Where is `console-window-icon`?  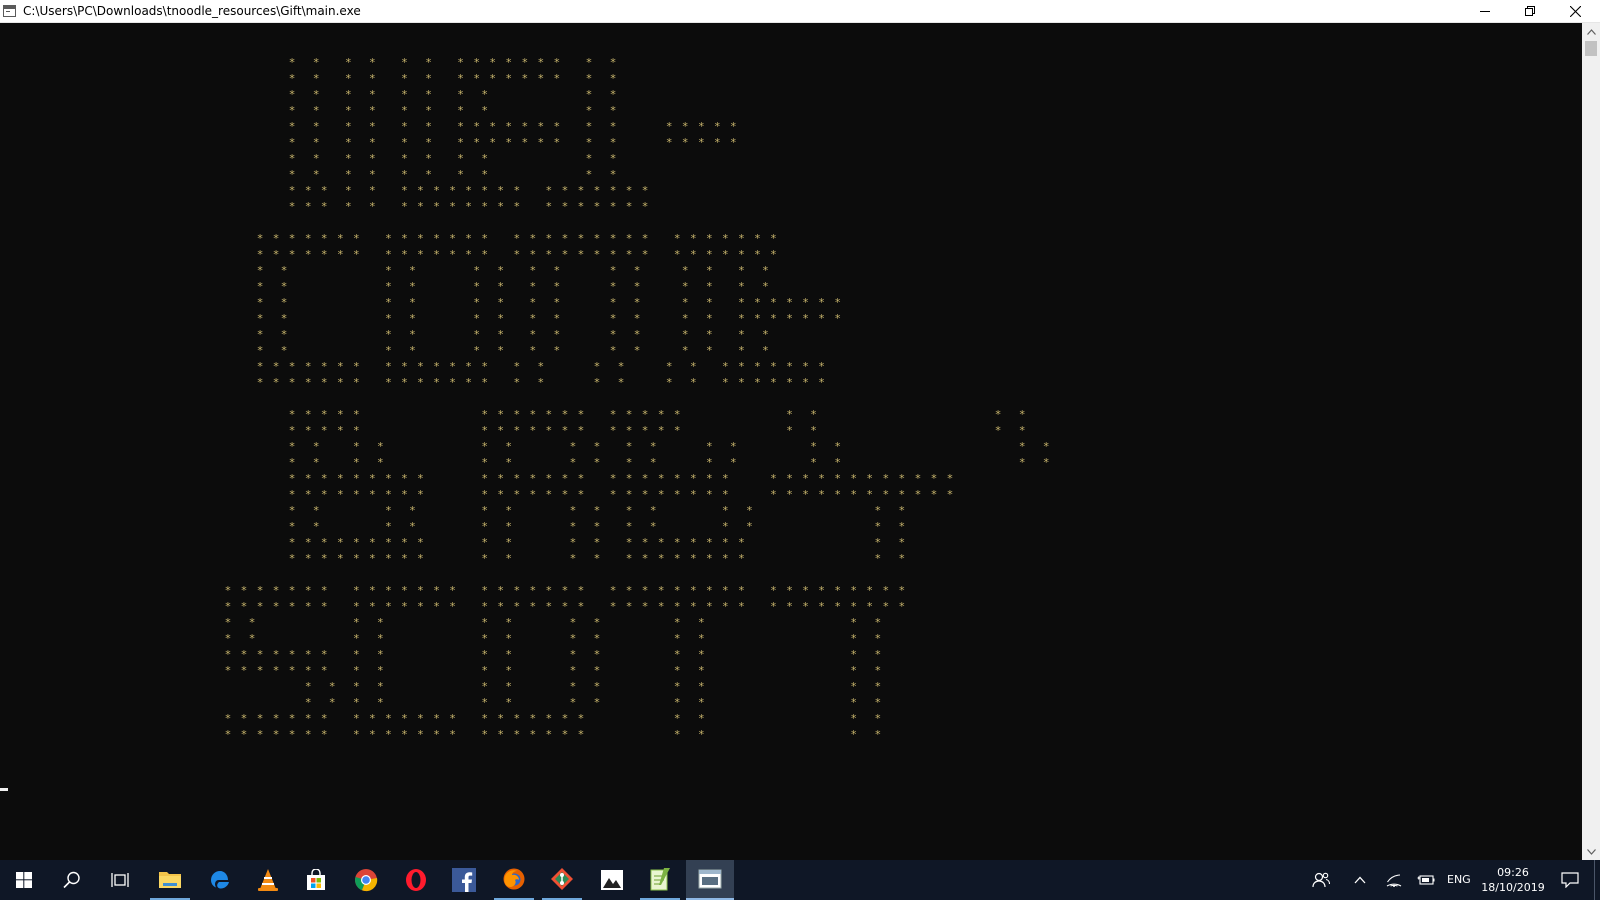 console-window-icon is located at coordinates (710, 879).